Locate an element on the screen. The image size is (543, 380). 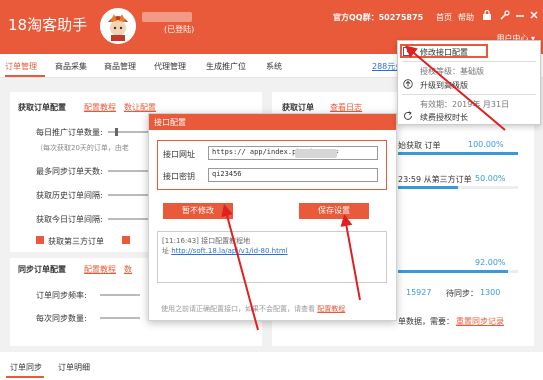
save-settings-button: 保存设置 is located at coordinates (334, 211).